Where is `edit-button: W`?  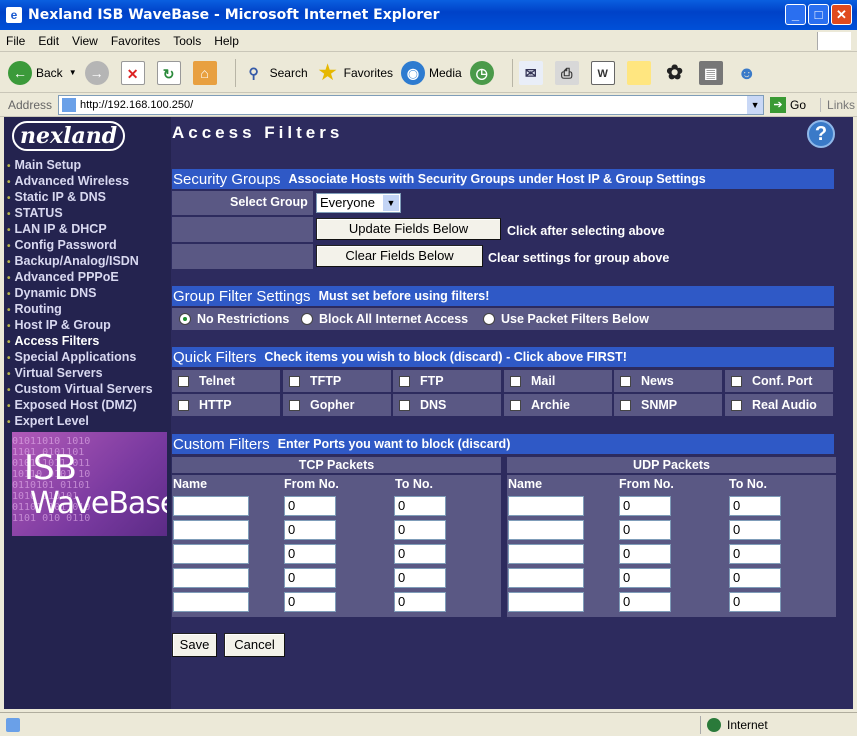
edit-button: W is located at coordinates (604, 72).